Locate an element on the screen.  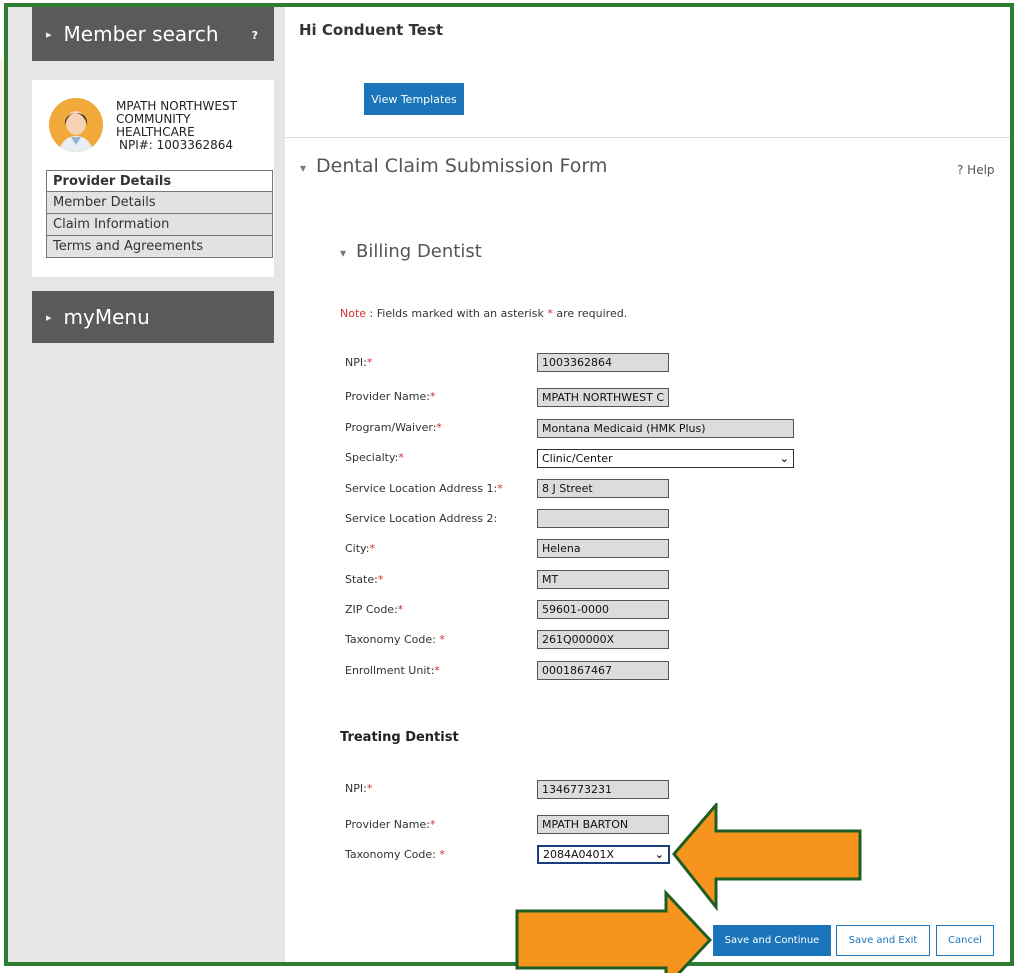
enrollment-unit-field: 0001867467 is located at coordinates (603, 670).